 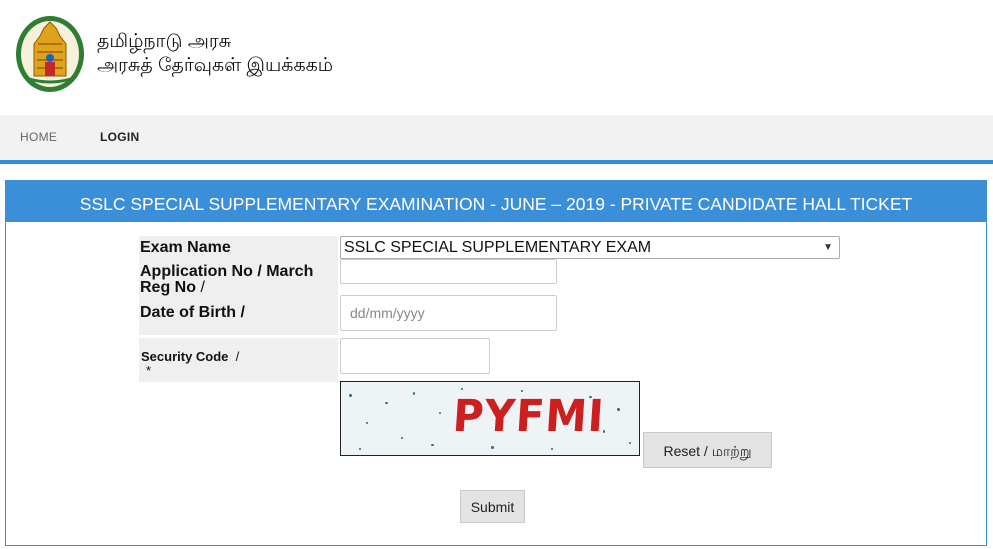 I want to click on security-code-label: Security Code /, so click(x=190, y=357).